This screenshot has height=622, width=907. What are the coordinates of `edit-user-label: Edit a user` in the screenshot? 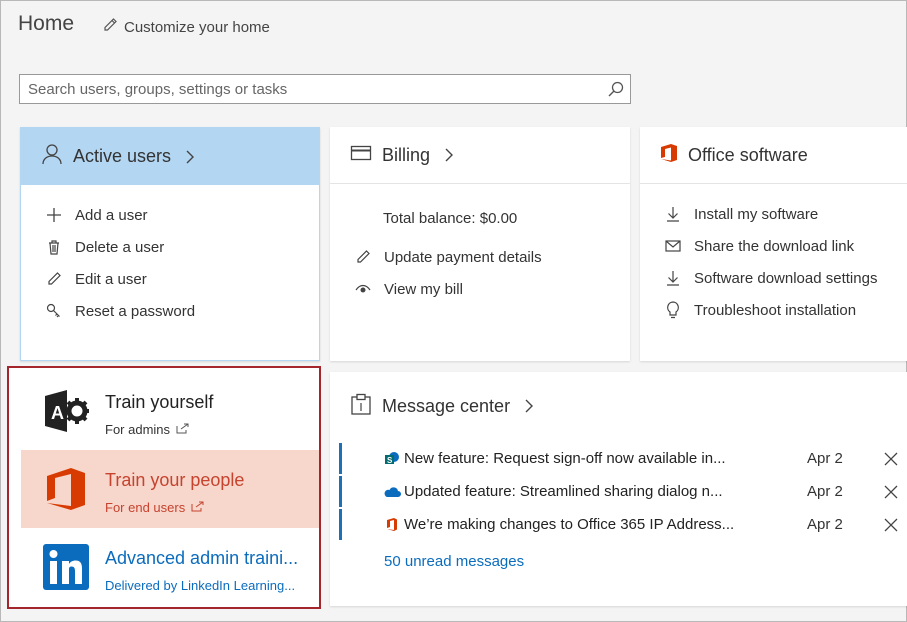 It's located at (111, 279).